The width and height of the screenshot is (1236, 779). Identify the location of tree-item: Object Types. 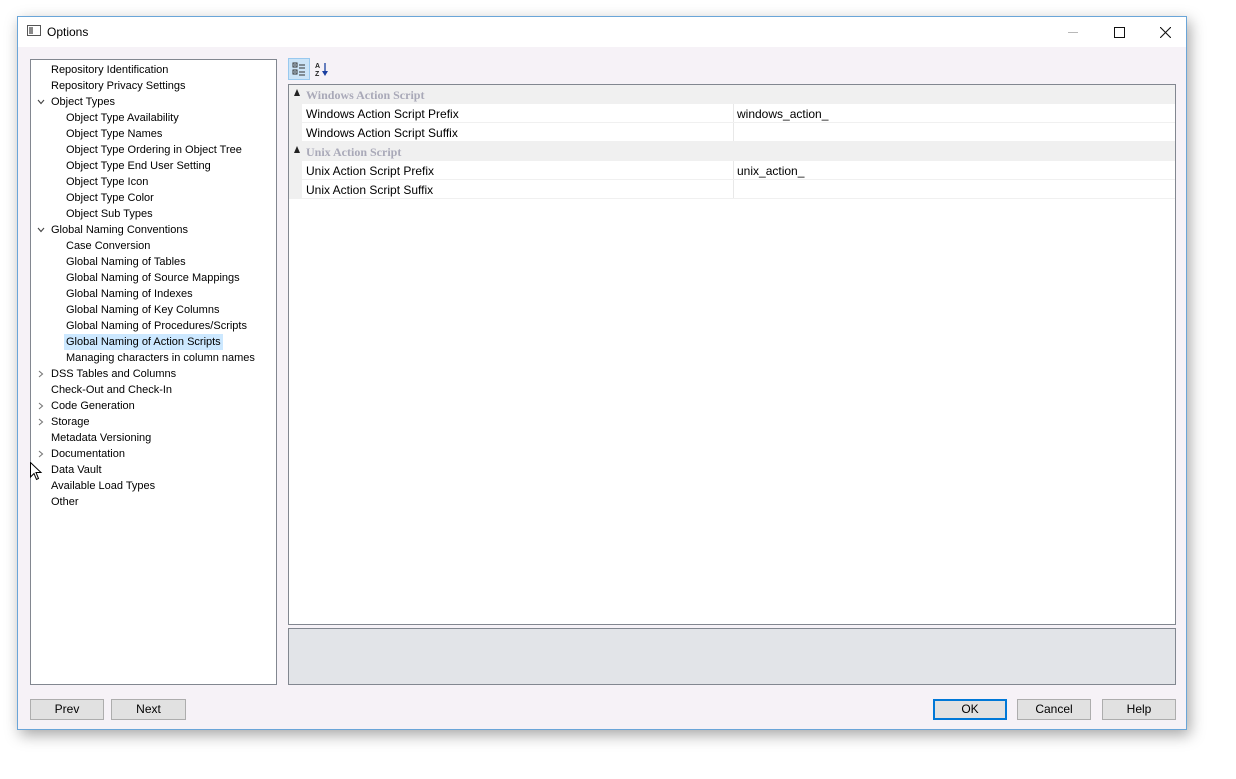
(83, 102).